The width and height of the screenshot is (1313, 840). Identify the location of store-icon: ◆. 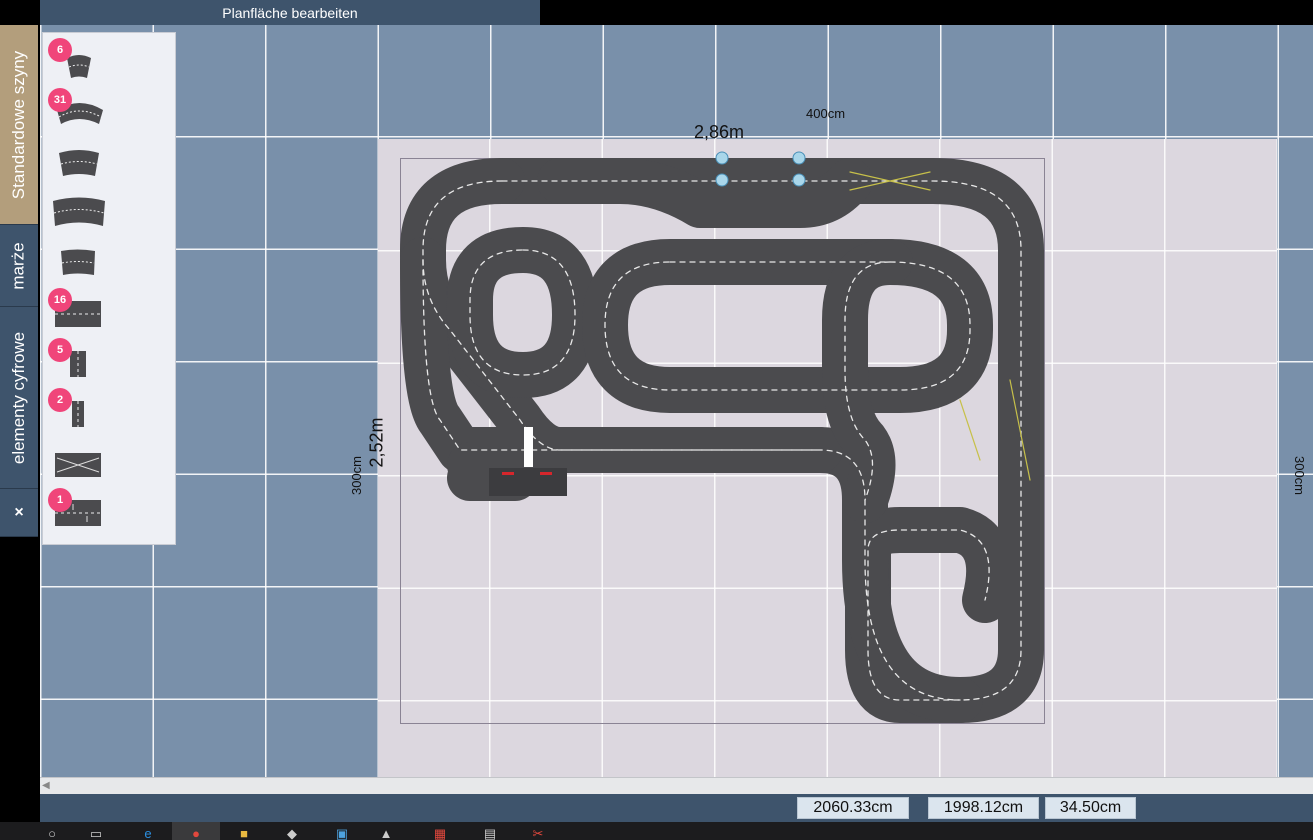
(292, 831).